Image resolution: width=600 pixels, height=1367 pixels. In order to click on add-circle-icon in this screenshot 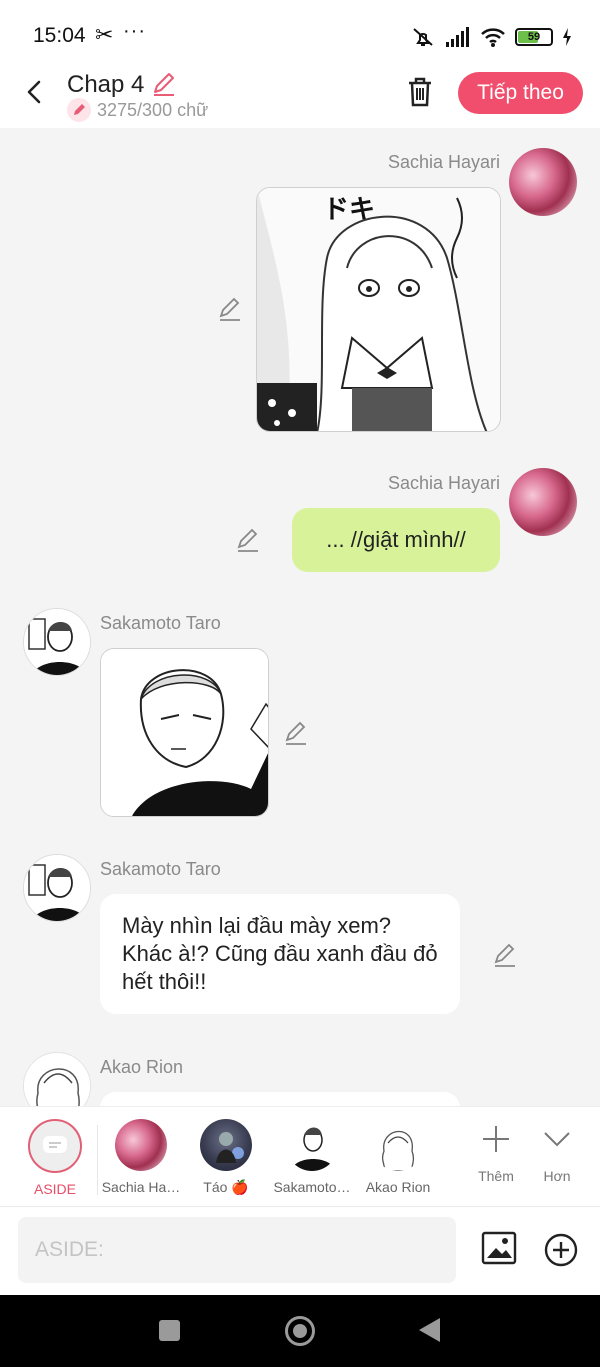, I will do `click(561, 1250)`.